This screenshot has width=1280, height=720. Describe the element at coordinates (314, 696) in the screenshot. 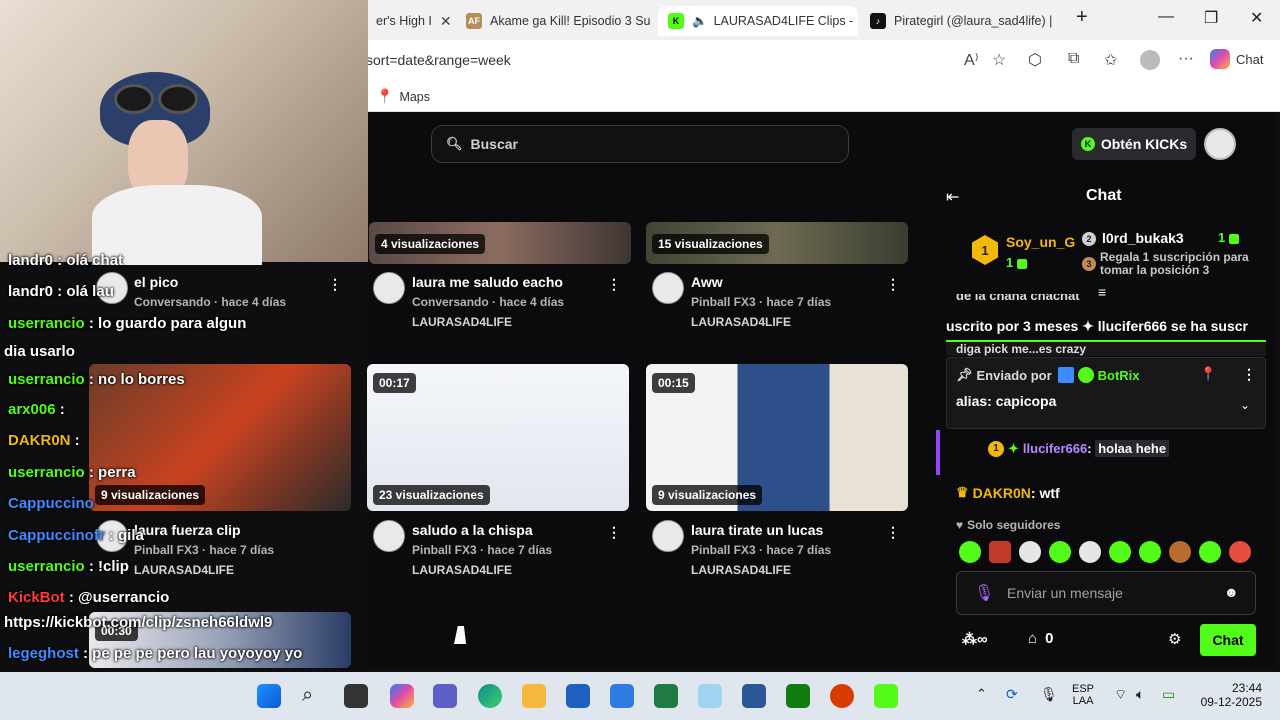

I see `search-icon: ⌕` at that location.